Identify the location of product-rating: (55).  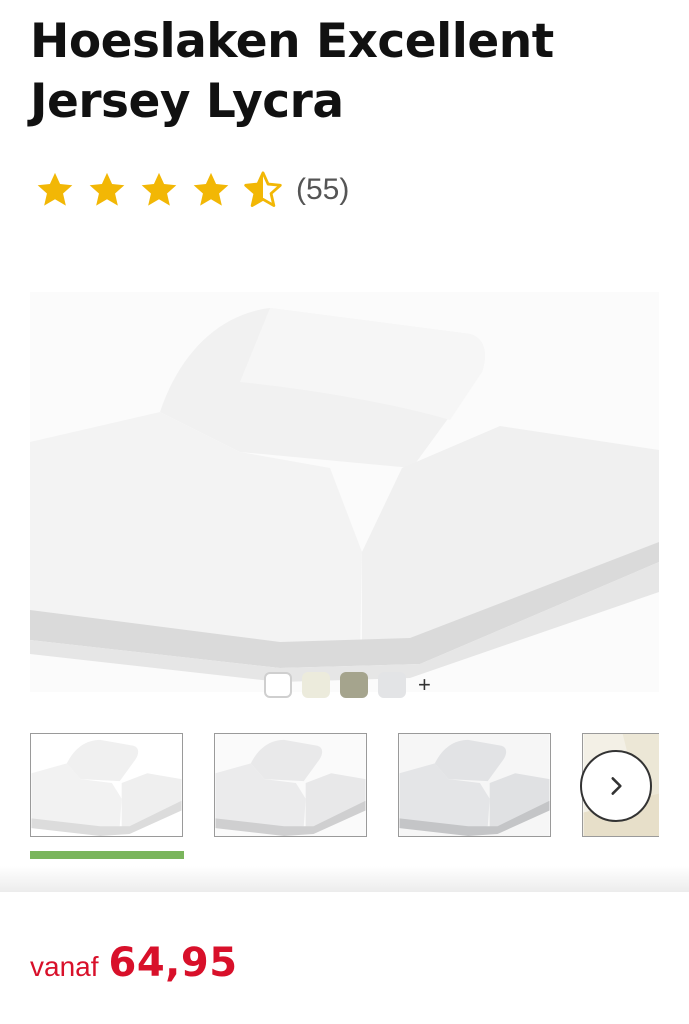
(191, 190).